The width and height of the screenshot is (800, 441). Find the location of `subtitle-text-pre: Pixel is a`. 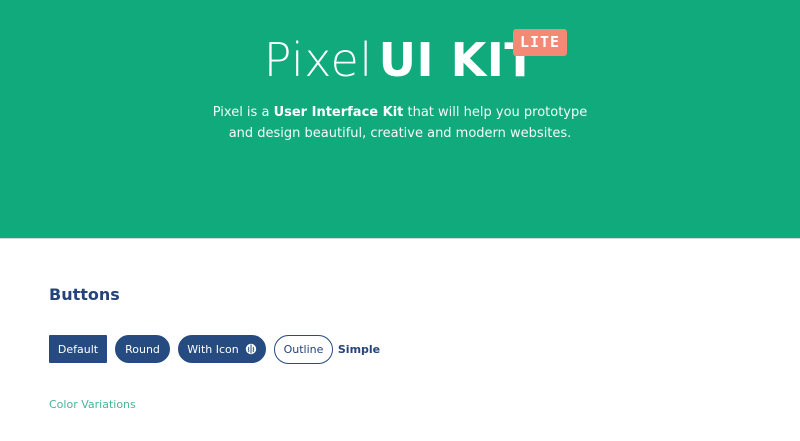

subtitle-text-pre: Pixel is a is located at coordinates (243, 112).